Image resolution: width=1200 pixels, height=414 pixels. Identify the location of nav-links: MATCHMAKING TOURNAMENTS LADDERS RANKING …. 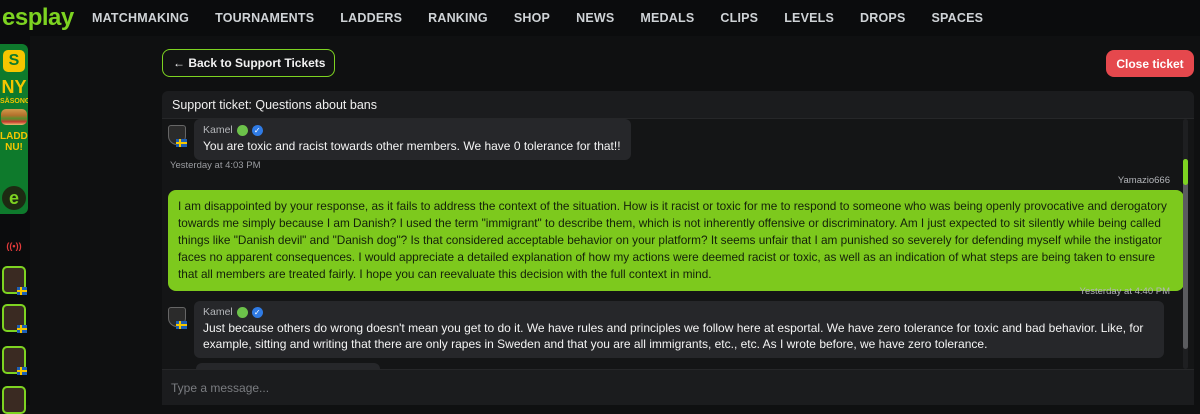
(544, 18).